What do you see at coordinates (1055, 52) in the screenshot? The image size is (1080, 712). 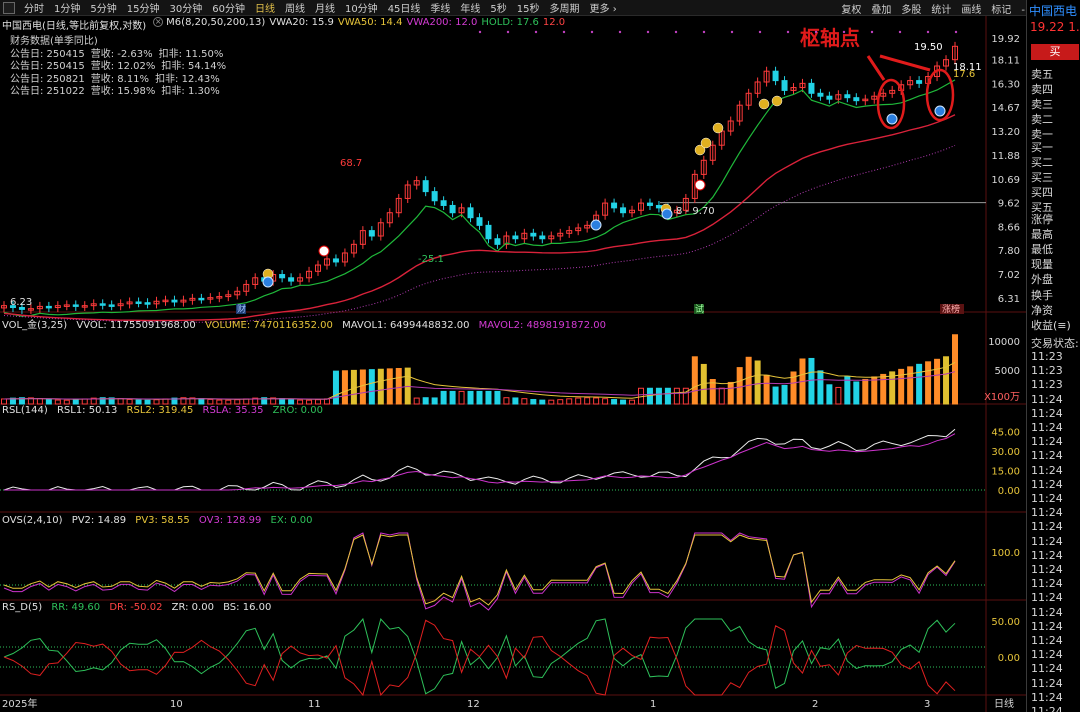 I see `buy-button: 买` at bounding box center [1055, 52].